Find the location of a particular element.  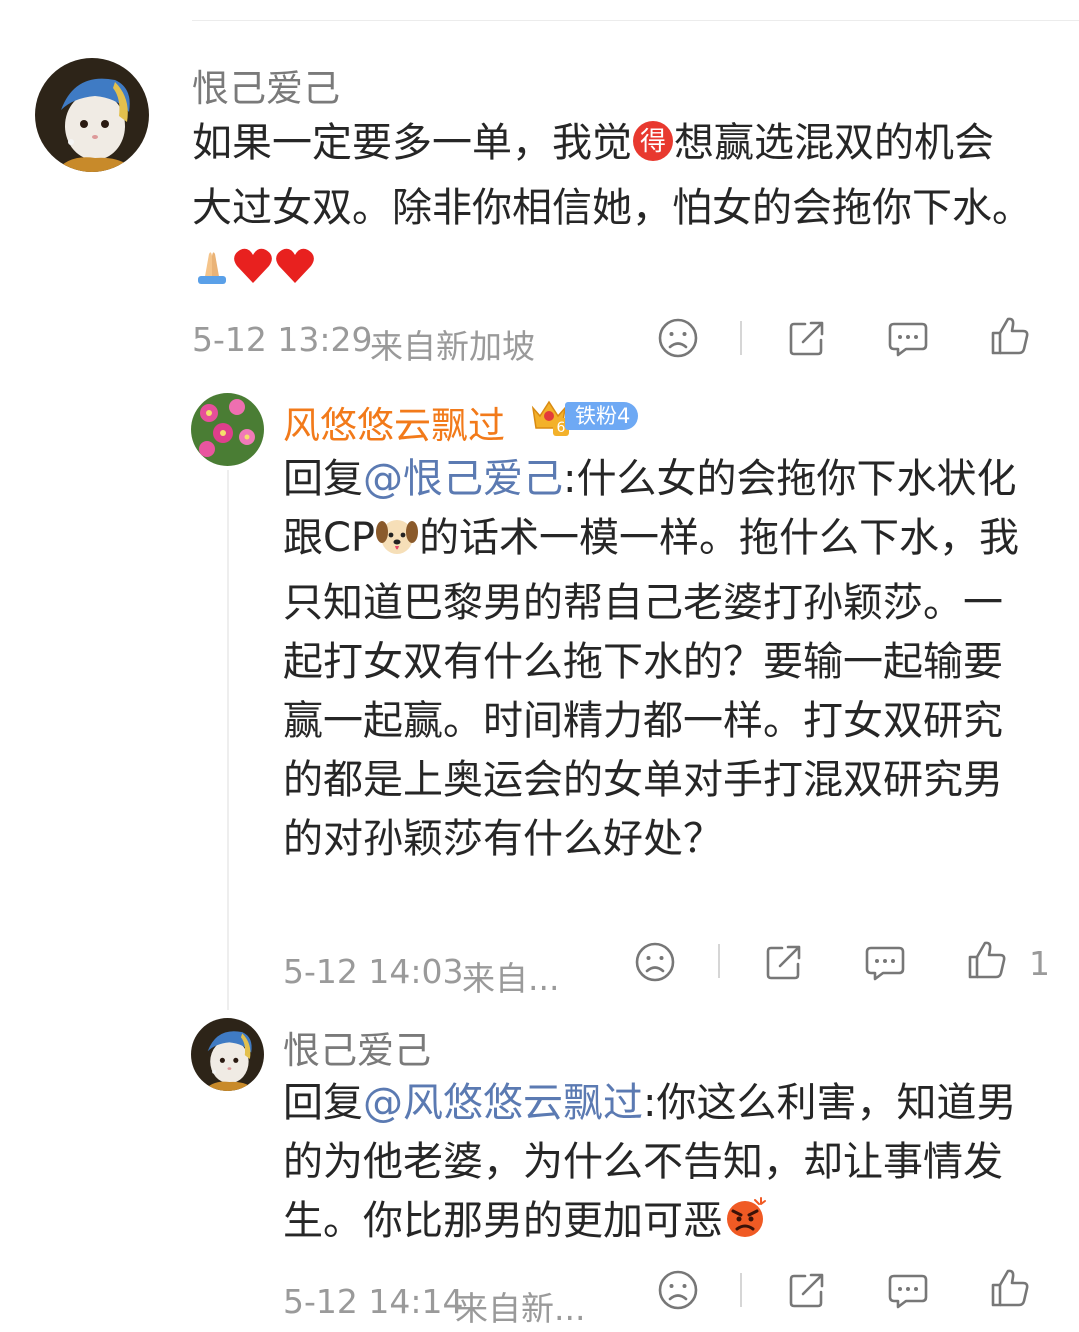

comment-username: 恨己爱己 is located at coordinates (266, 85).